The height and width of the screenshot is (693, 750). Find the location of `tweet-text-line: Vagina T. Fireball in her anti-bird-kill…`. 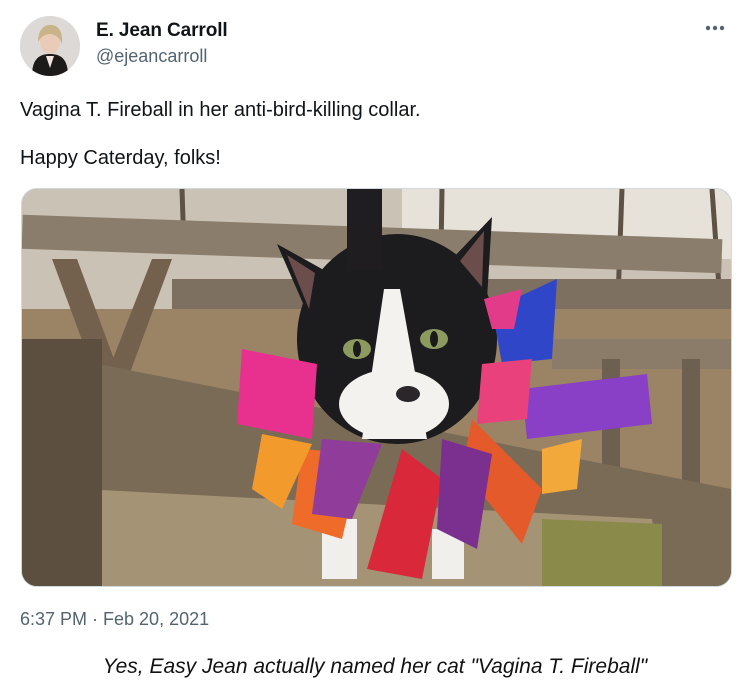

tweet-text-line: Vagina T. Fireball in her anti-bird-kill… is located at coordinates (220, 110).